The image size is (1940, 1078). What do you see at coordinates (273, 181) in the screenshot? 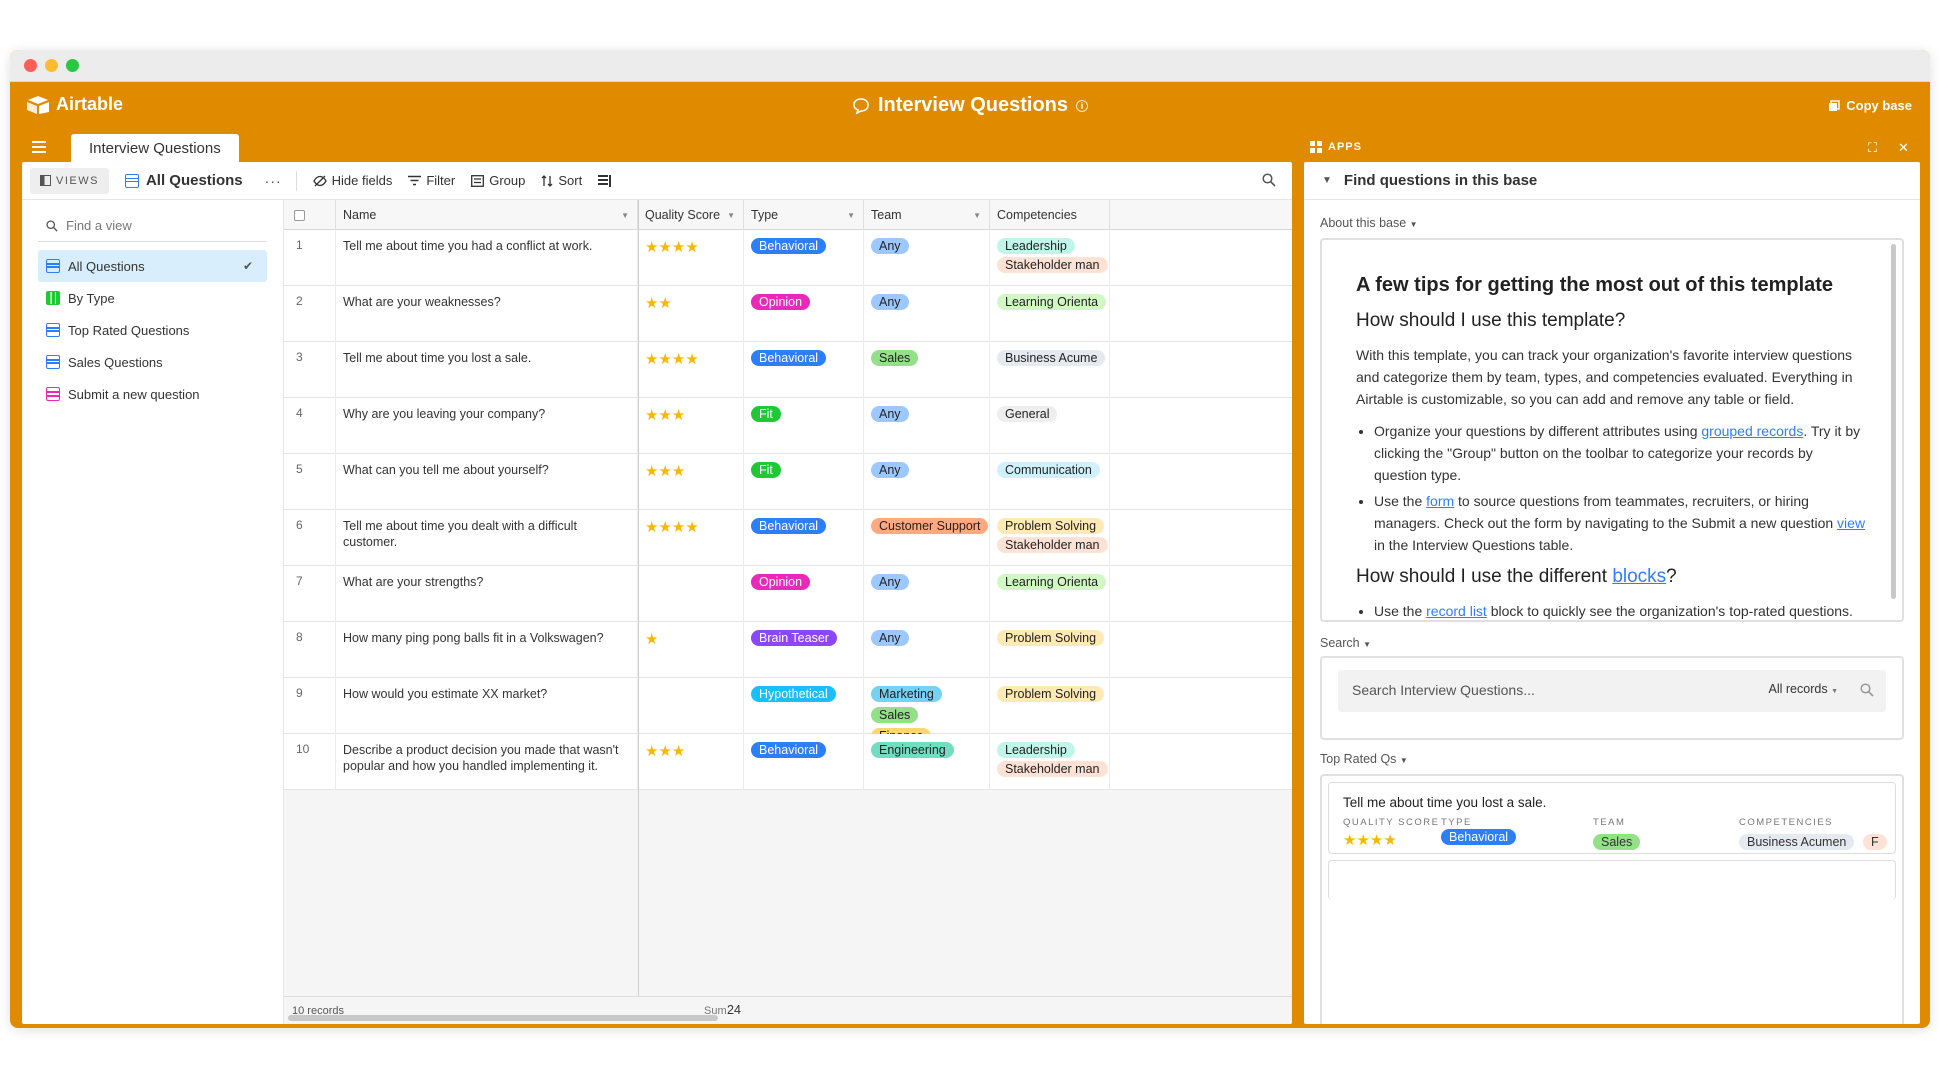
I see `view-menu-button: ···` at bounding box center [273, 181].